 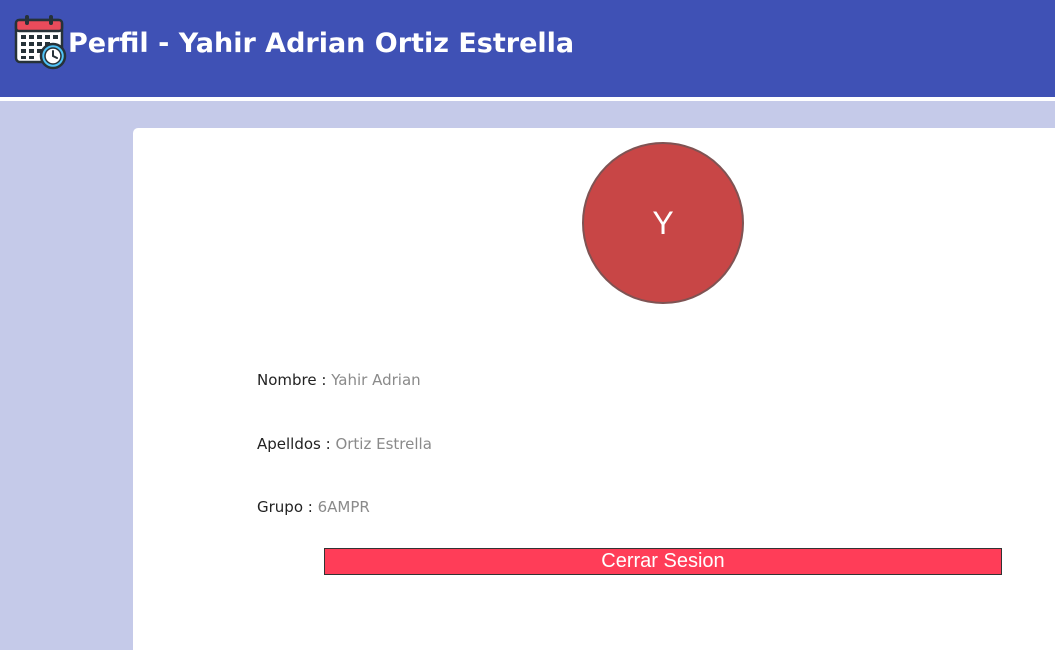 I want to click on calendar-clock-icon, so click(x=40, y=42).